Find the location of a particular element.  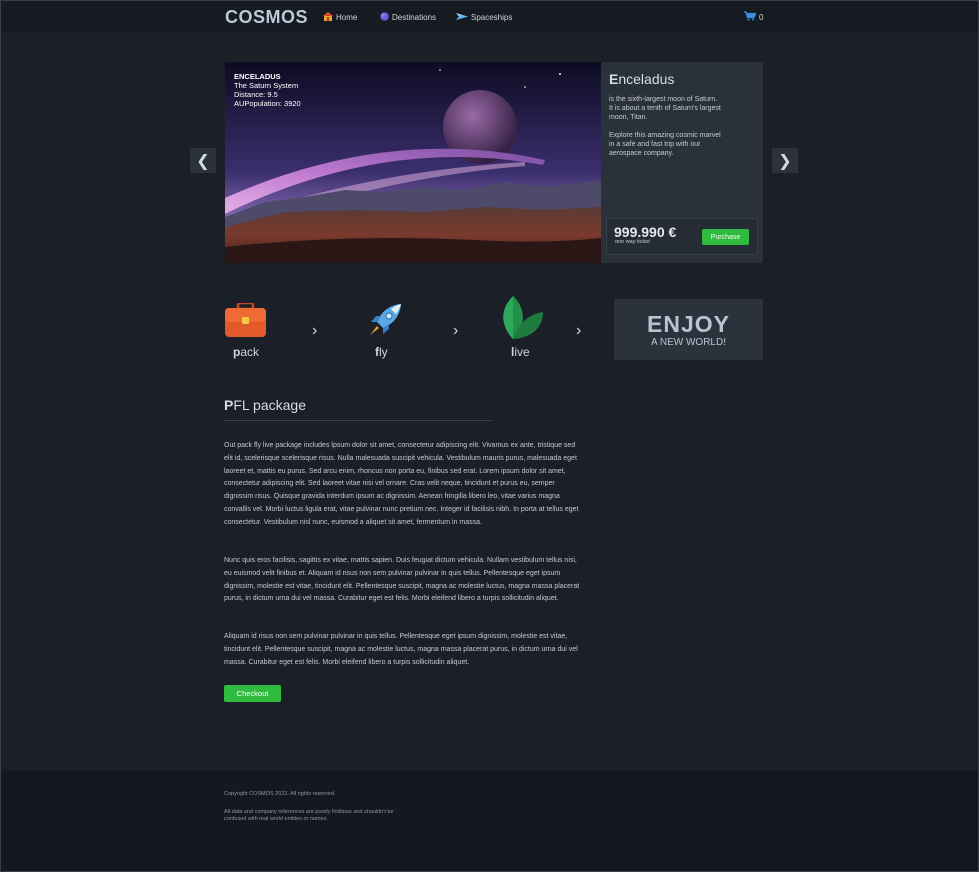

briefcase-icon is located at coordinates (245, 321).